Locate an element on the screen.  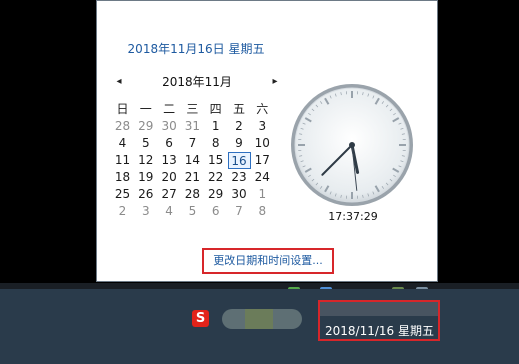
weekday-label: 四 is located at coordinates (215, 109).